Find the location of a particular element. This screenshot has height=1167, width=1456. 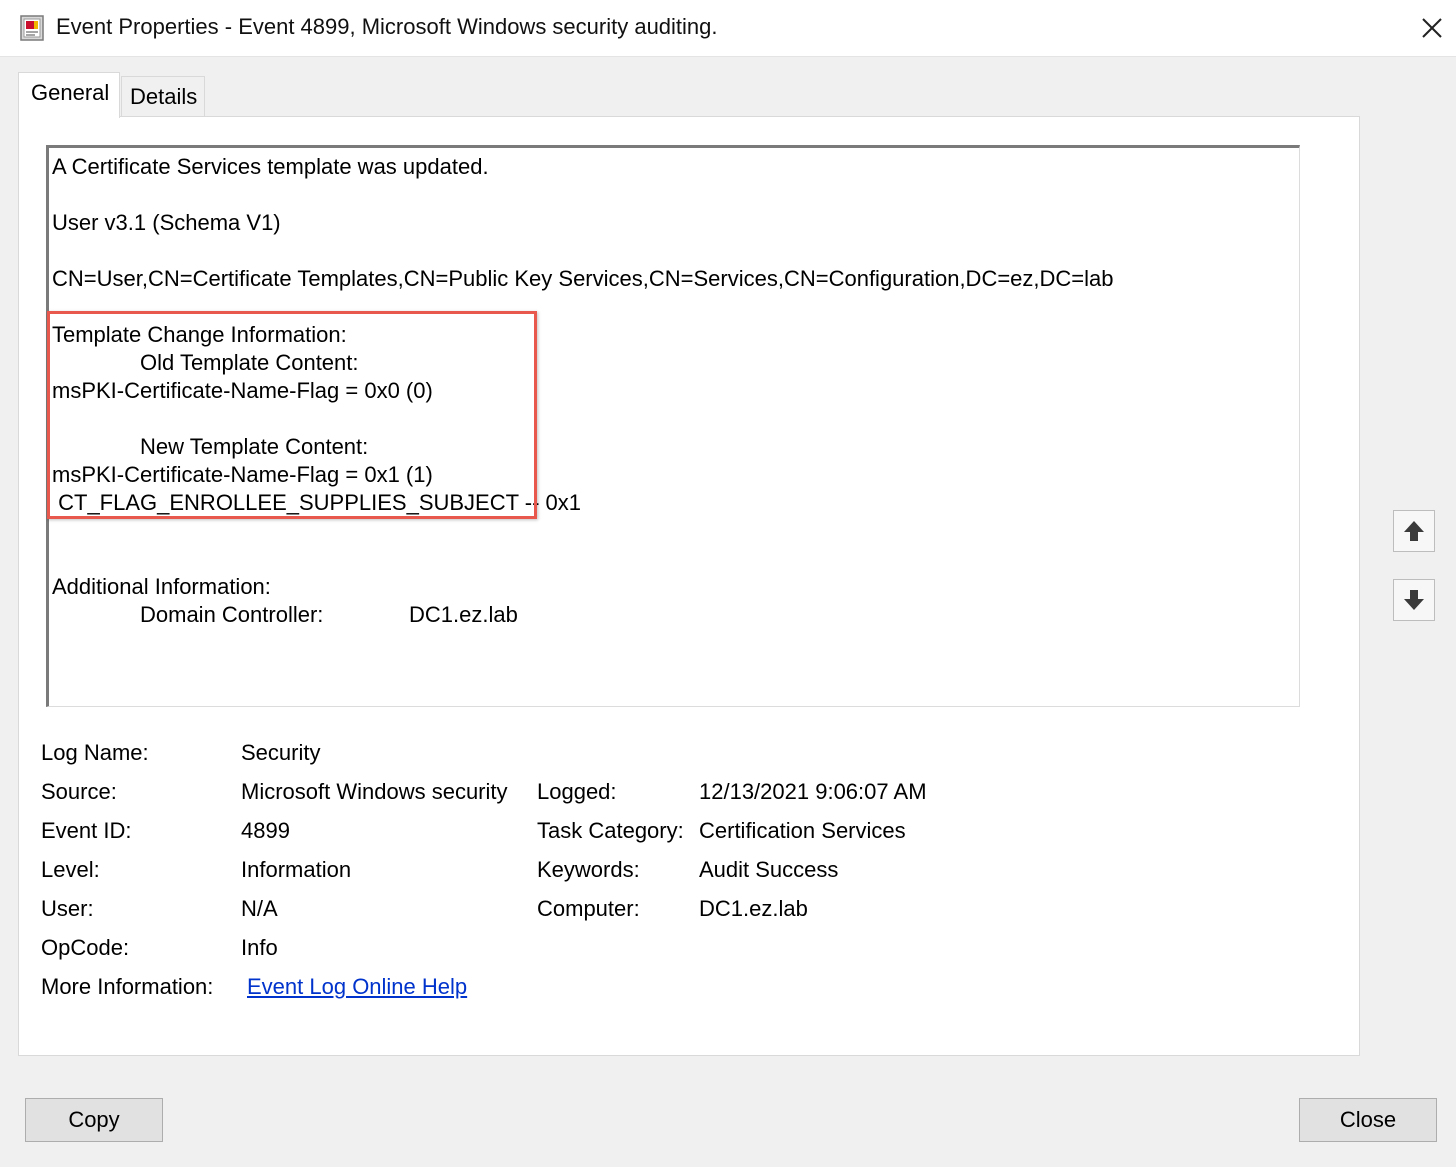

log-name-value: Security is located at coordinates (281, 752).